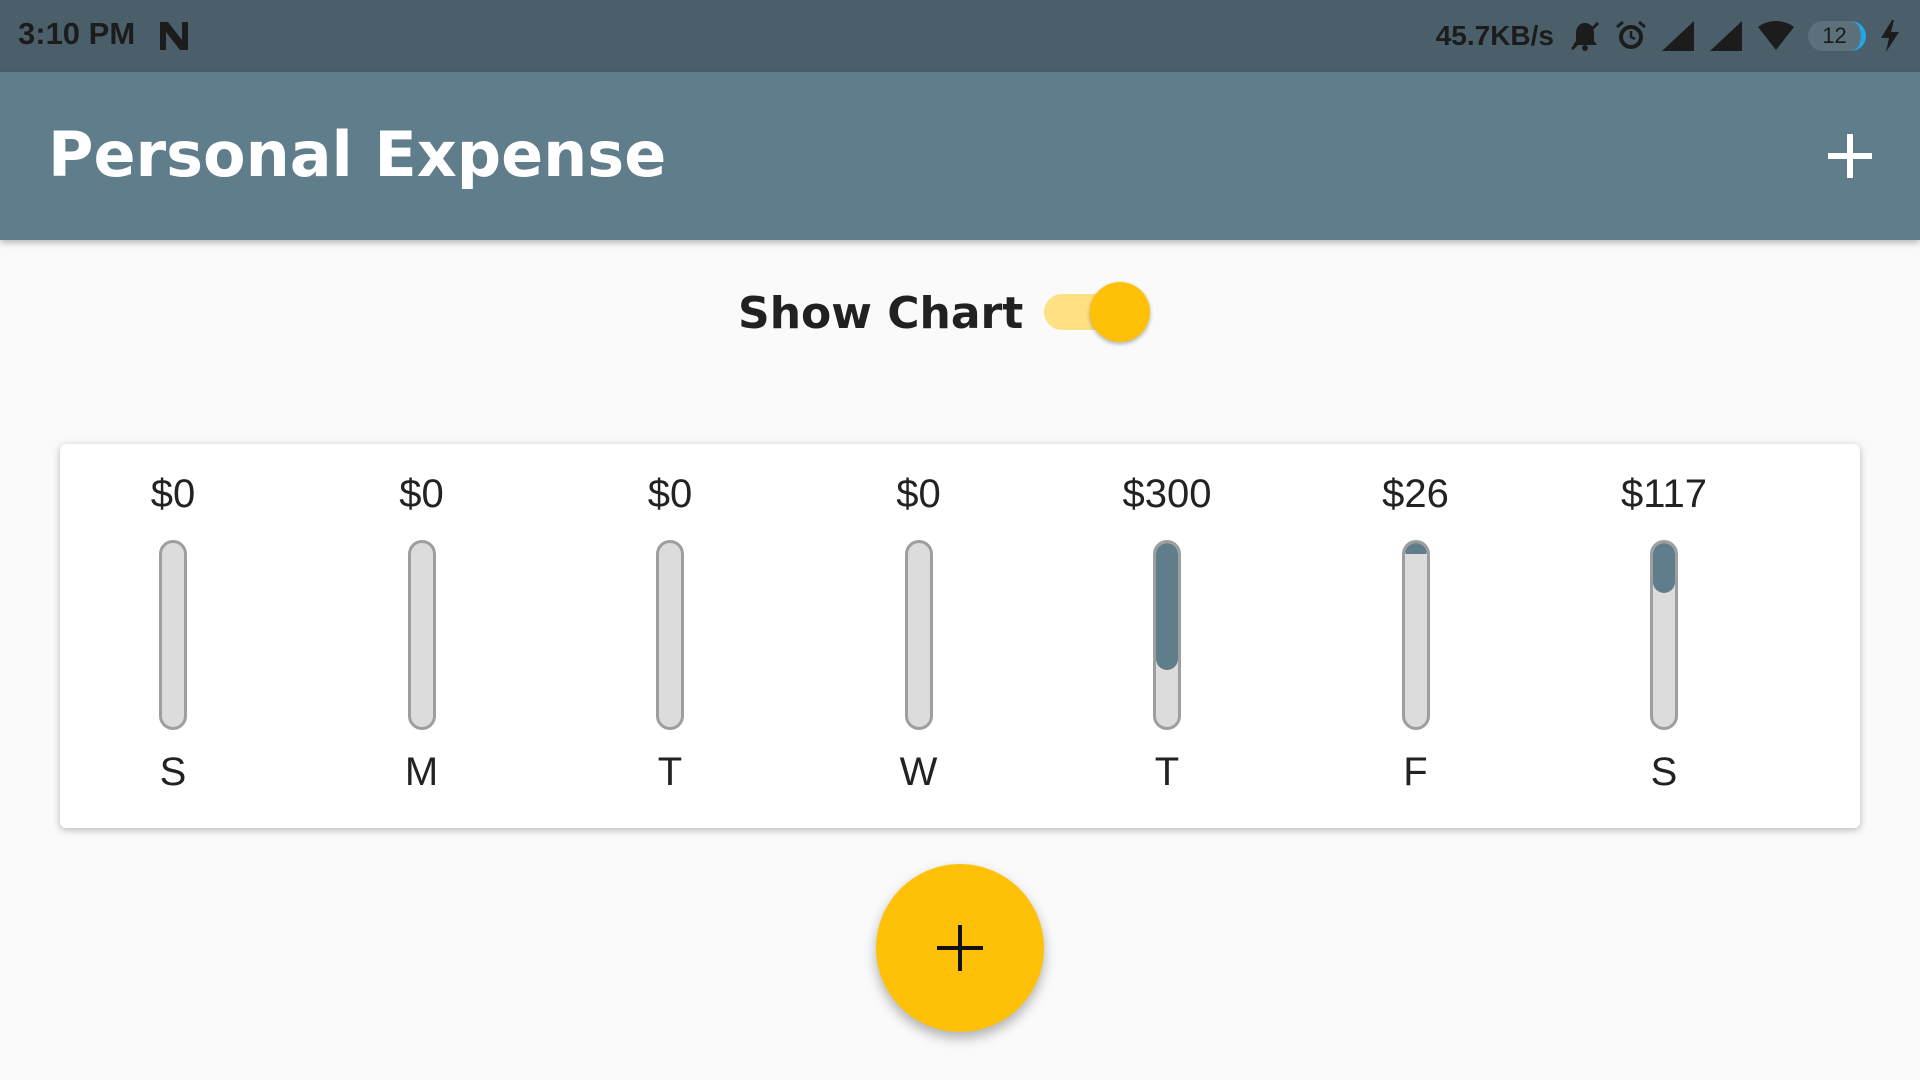  I want to click on show-chart-switch, so click(1098, 312).